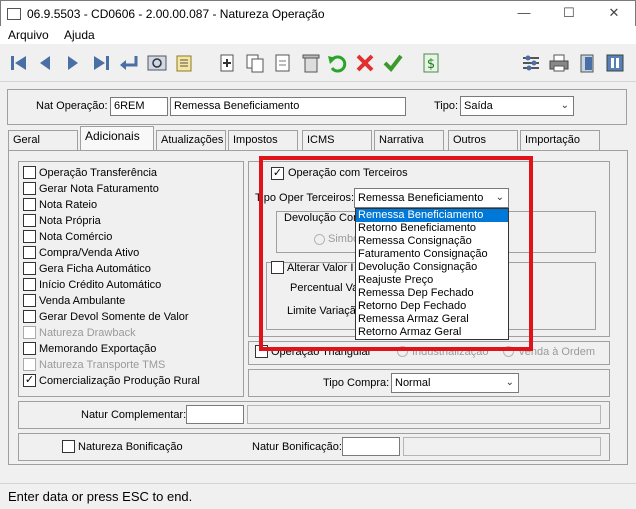 Image resolution: width=636 pixels, height=509 pixels. What do you see at coordinates (255, 63) in the screenshot?
I see `copy-icon` at bounding box center [255, 63].